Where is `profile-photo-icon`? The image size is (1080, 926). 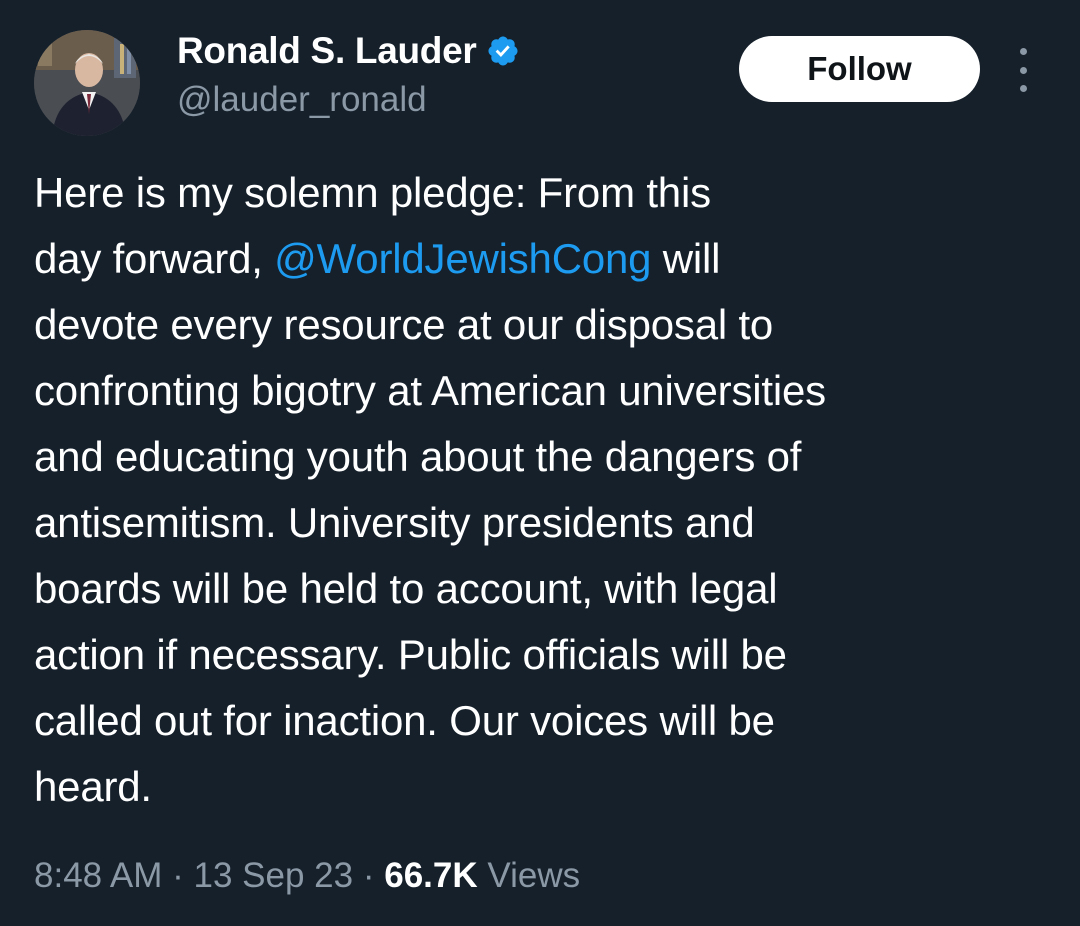
profile-photo-icon is located at coordinates (87, 83).